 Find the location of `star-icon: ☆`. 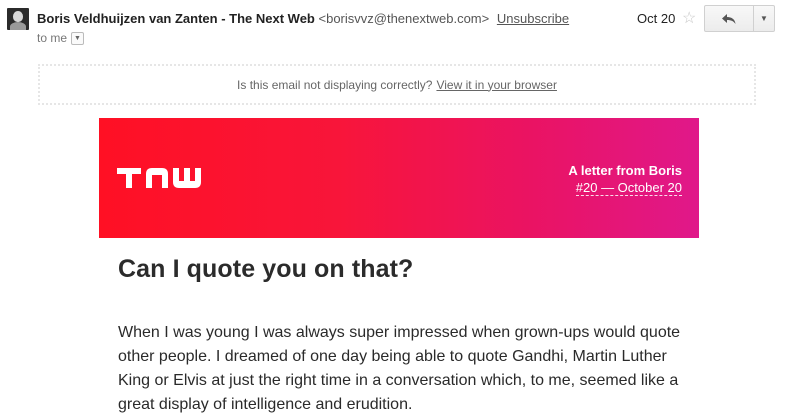

star-icon: ☆ is located at coordinates (689, 18).